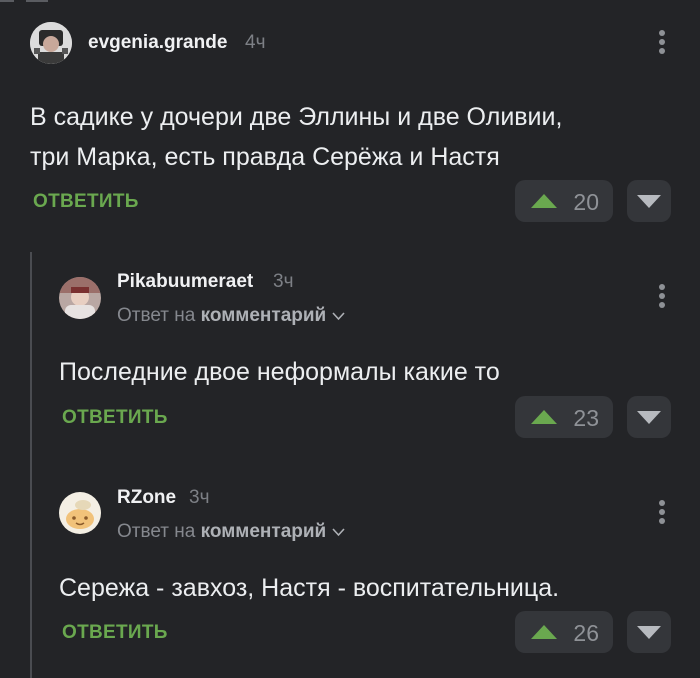 The height and width of the screenshot is (678, 700). Describe the element at coordinates (564, 201) in the screenshot. I see `upvote-button: 20` at that location.